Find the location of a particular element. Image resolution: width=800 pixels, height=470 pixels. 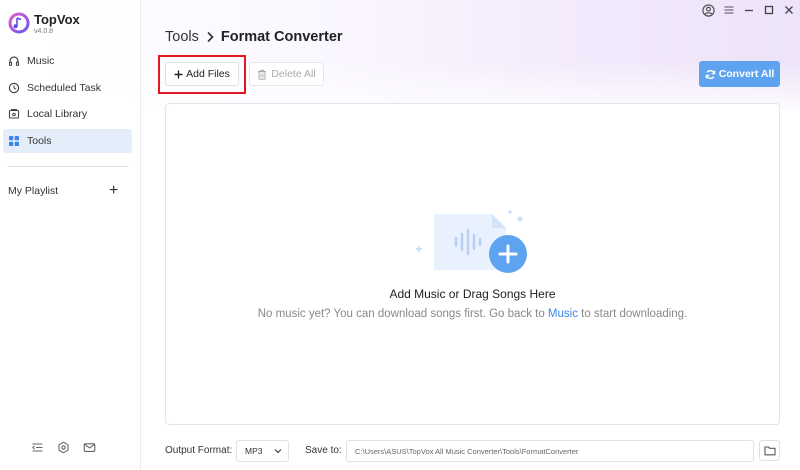

music-link: Music is located at coordinates (563, 314).